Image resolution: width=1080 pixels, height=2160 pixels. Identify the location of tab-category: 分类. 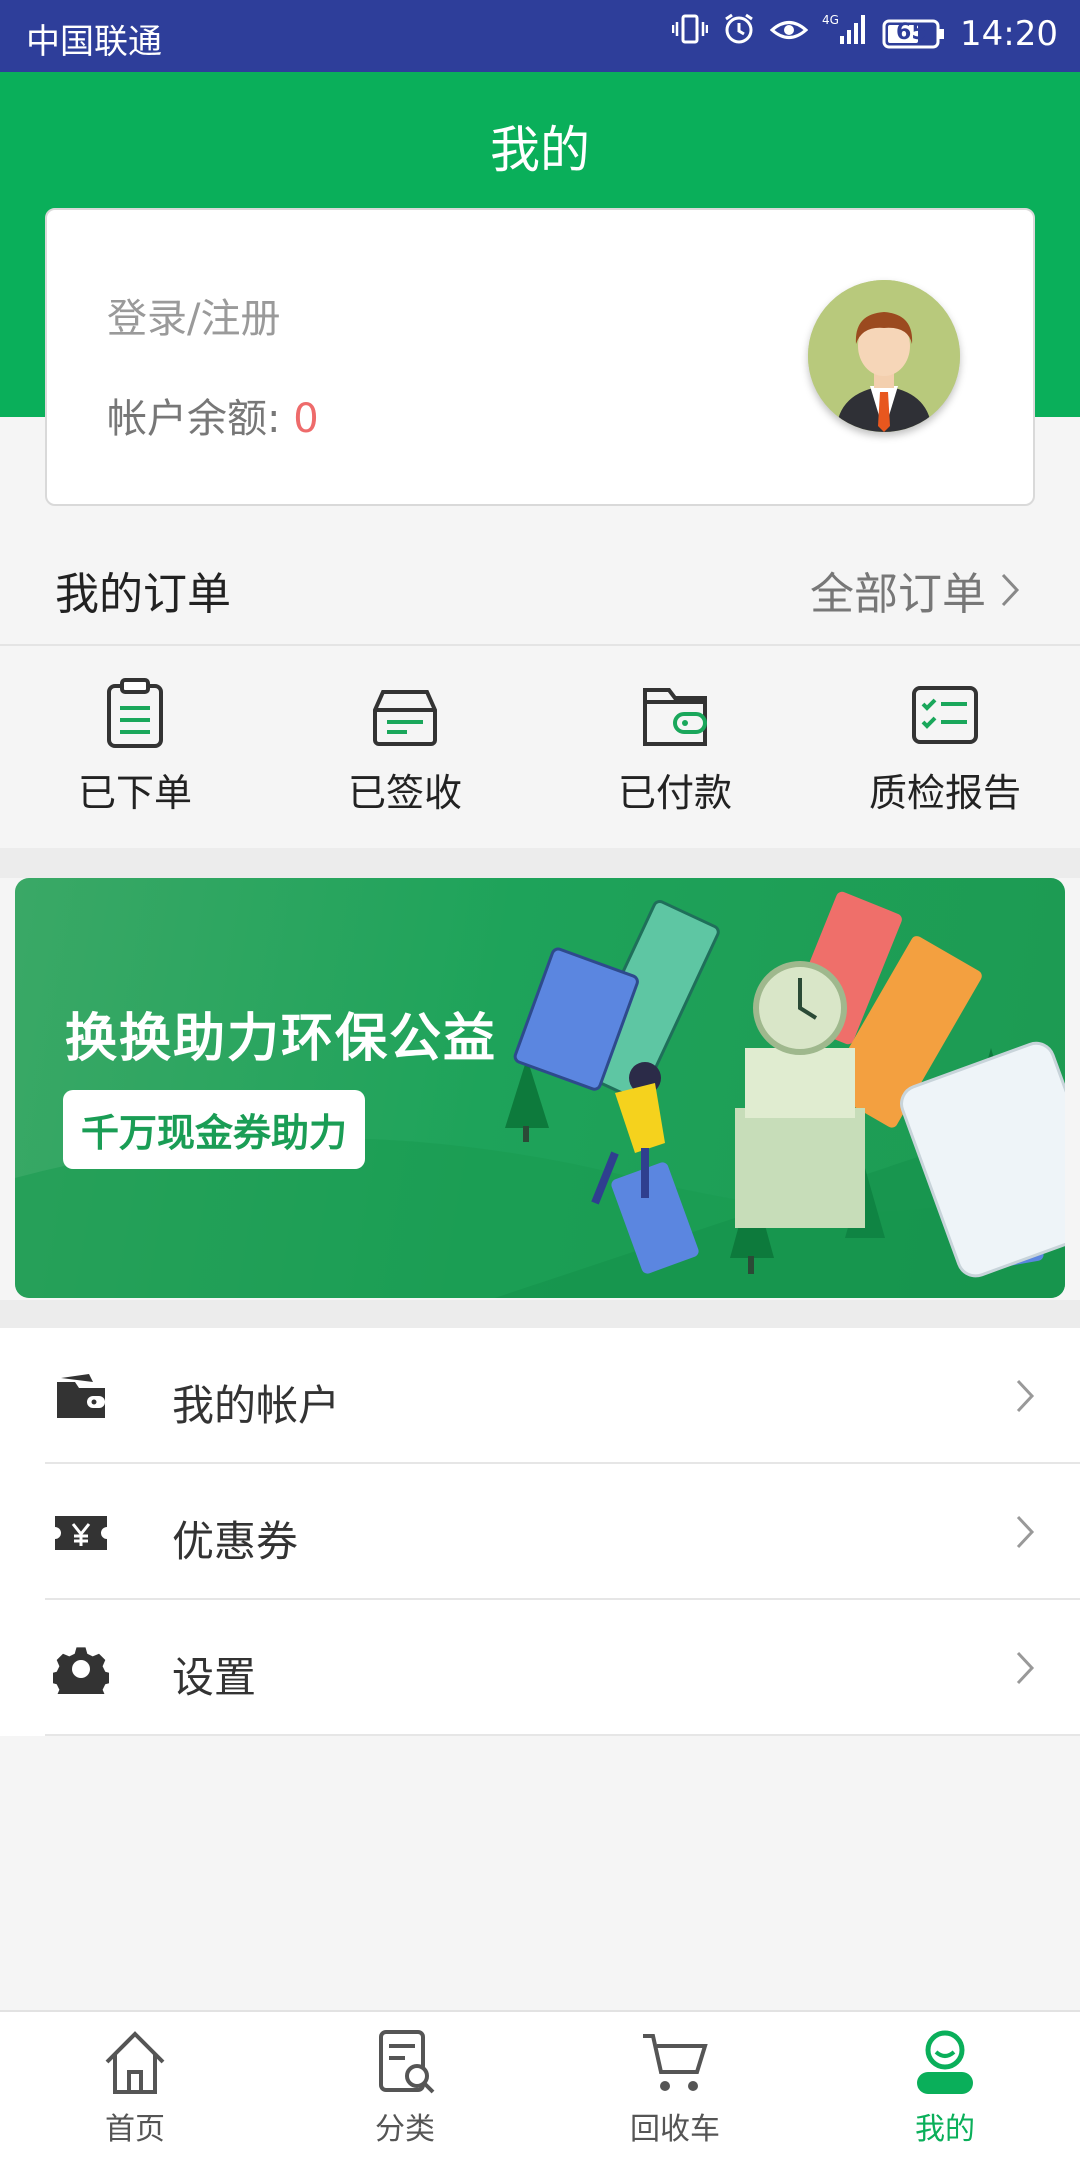
(405, 2086).